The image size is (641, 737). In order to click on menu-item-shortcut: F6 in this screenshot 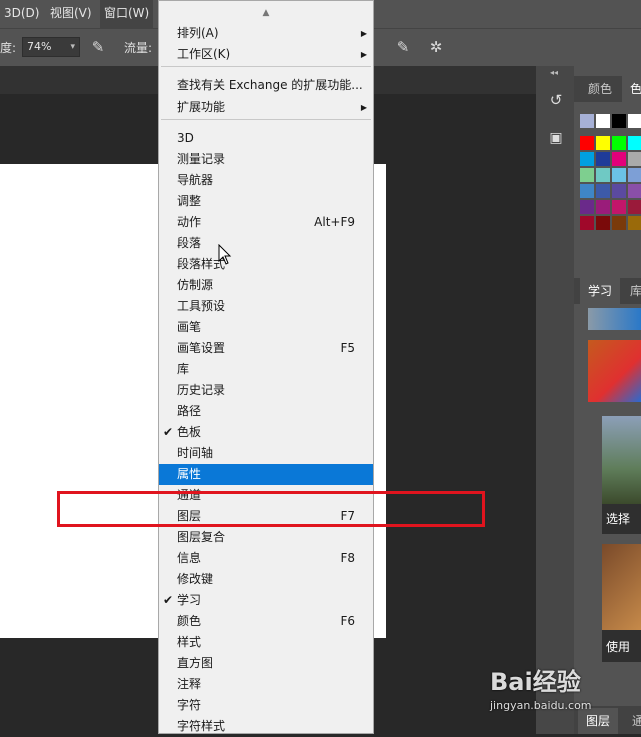, I will do `click(347, 621)`.